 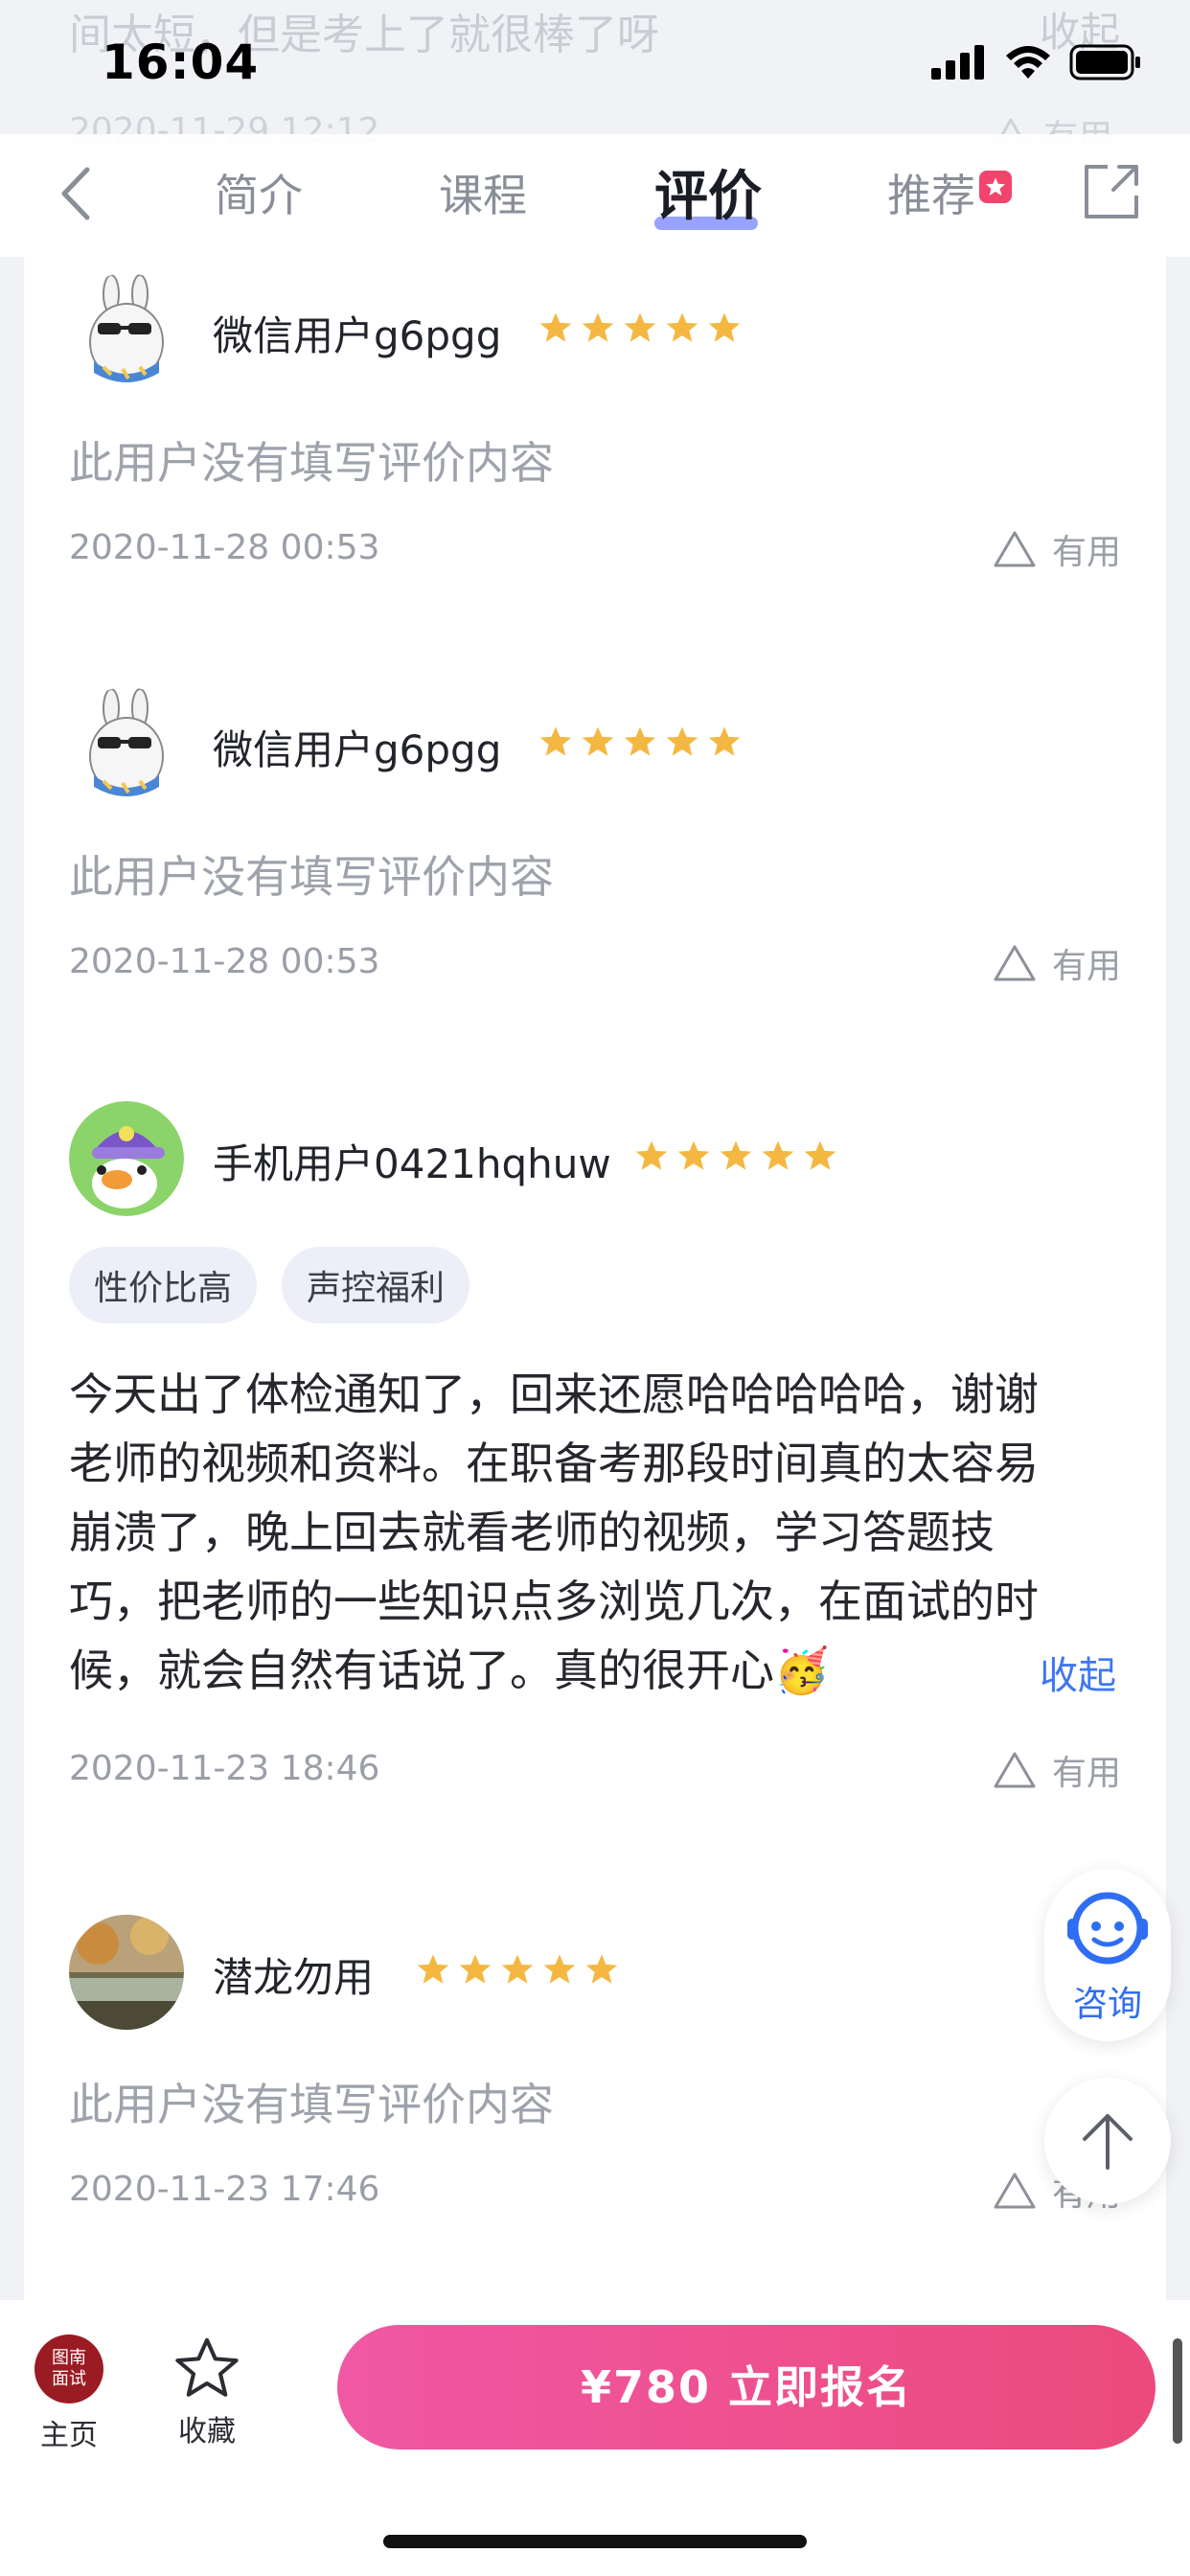 I want to click on reviewer-name: 手机用户0421hqhuw, so click(x=412, y=1163).